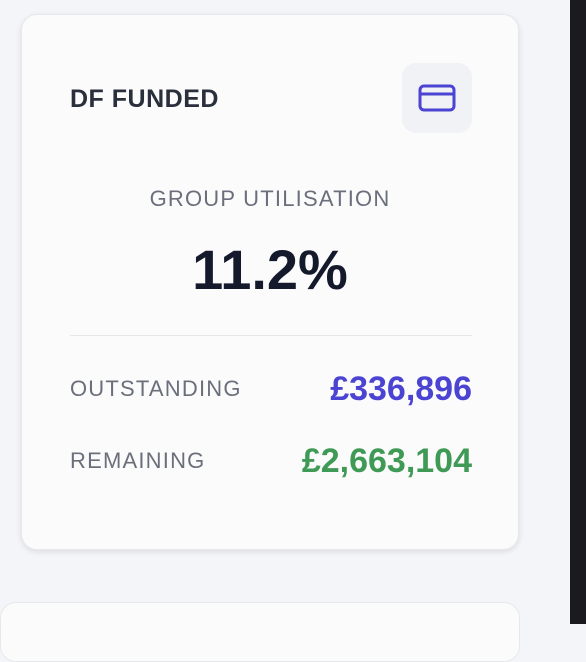 The width and height of the screenshot is (586, 662). I want to click on group-utilisation-label: GROUP UTILISATION, so click(270, 198).